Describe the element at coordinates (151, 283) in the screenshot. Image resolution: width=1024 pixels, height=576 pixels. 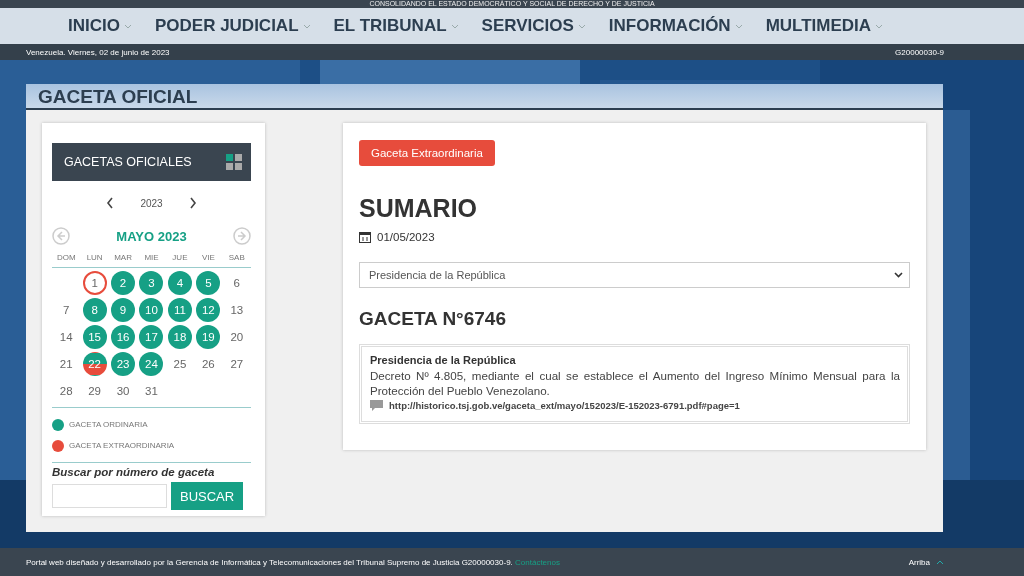
I see `calendar-day: 3` at that location.